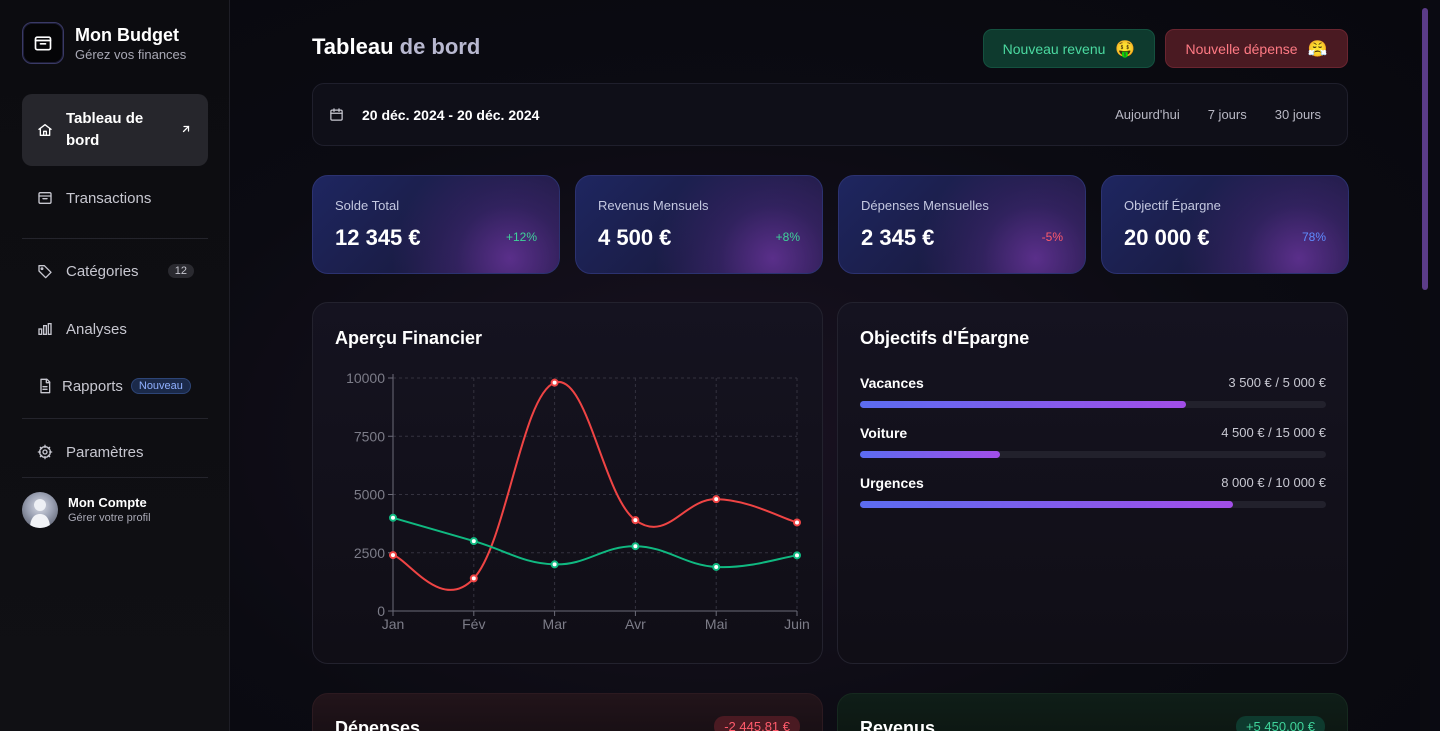 This screenshot has height=731, width=1440. I want to click on sidebar-item-settings: Paramètres, so click(115, 452).